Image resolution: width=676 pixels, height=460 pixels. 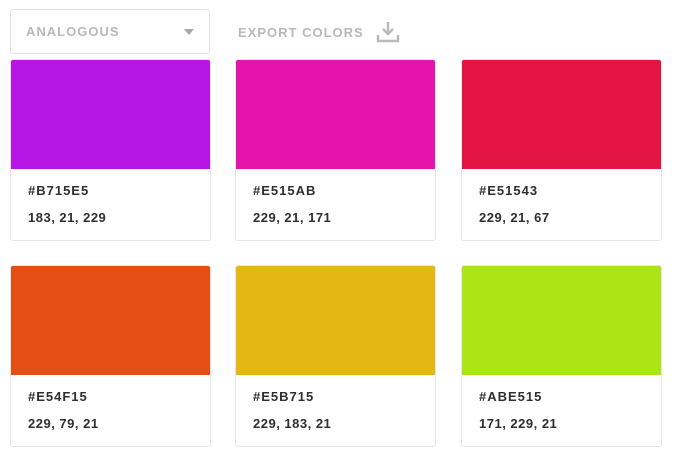 I want to click on hex-value: #ABE515, so click(x=511, y=396).